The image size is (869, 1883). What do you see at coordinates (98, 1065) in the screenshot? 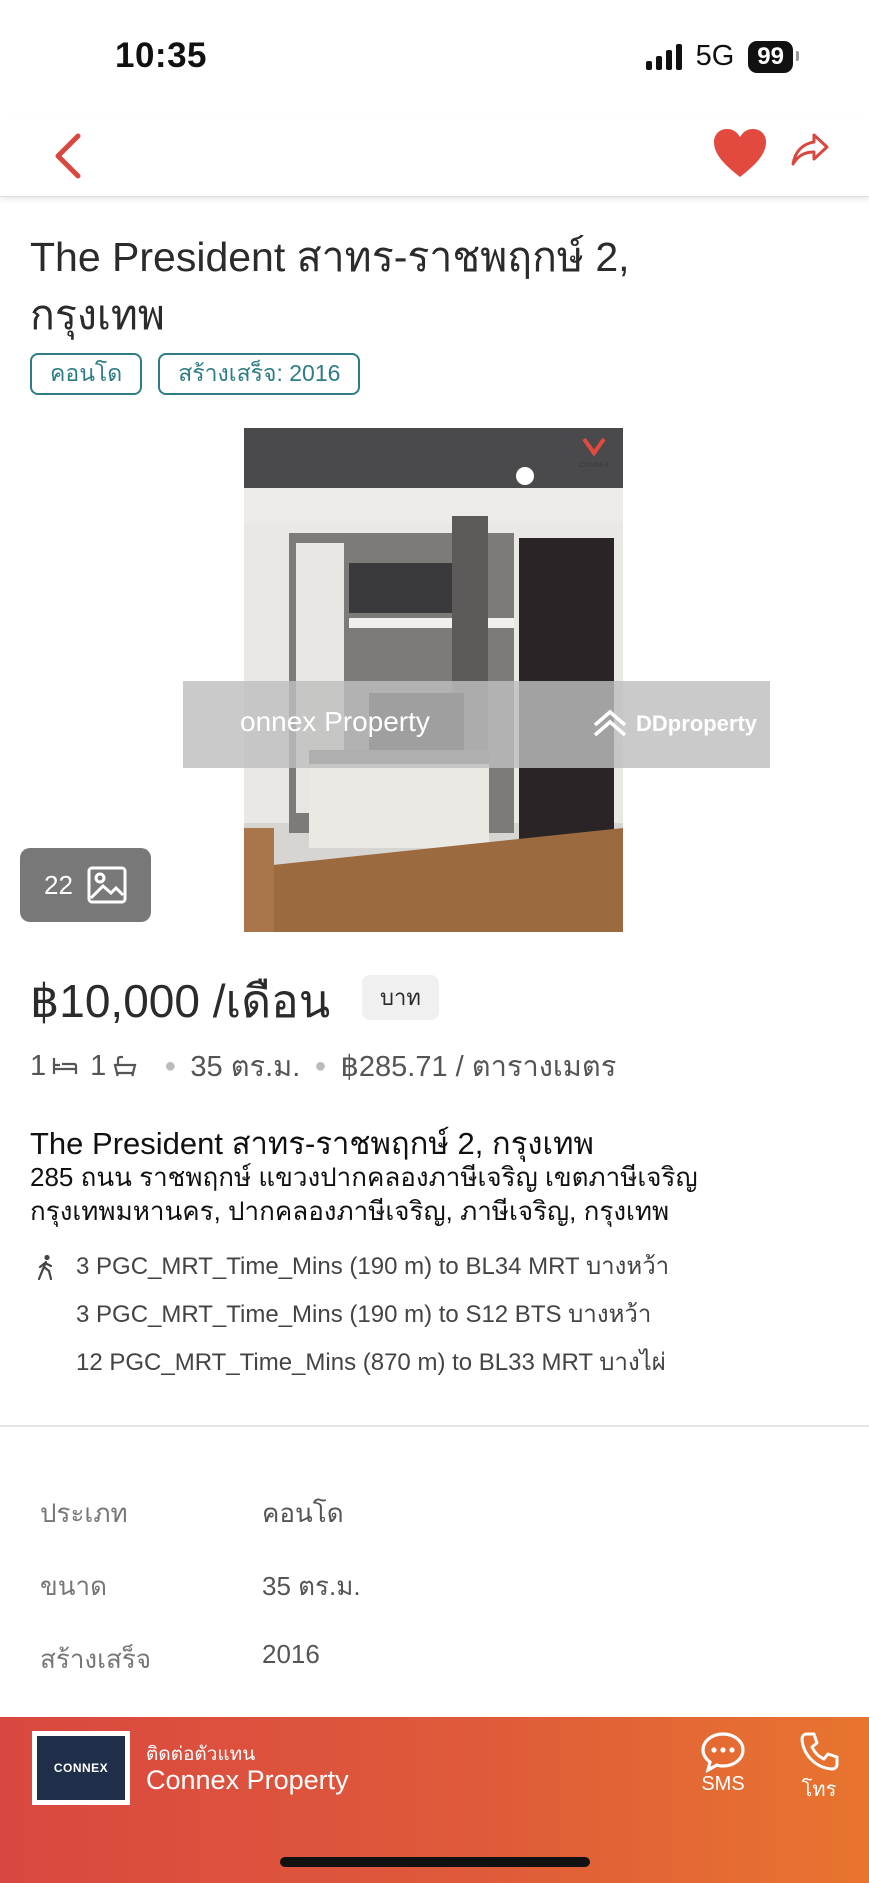
I see `baths-count: 1` at bounding box center [98, 1065].